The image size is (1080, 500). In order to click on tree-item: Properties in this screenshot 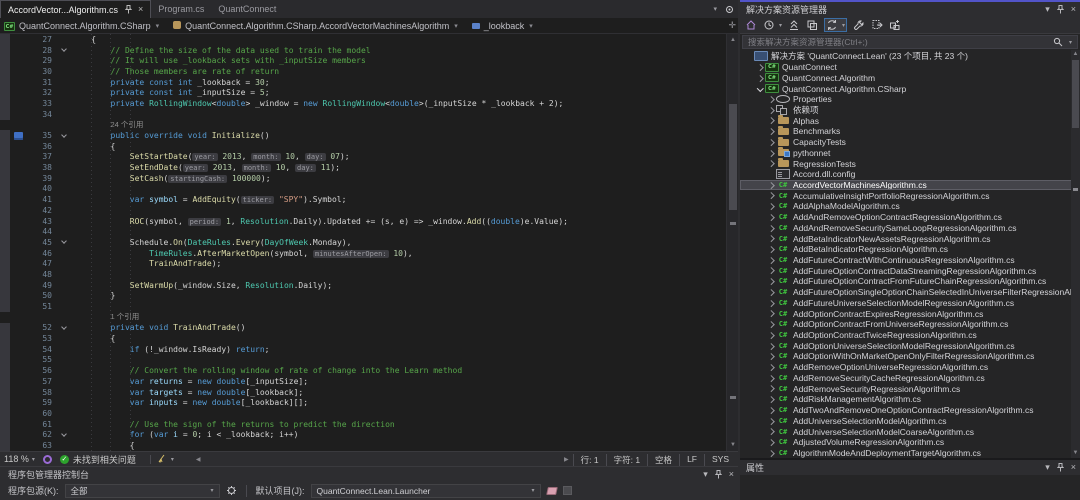, I will do `click(910, 99)`.